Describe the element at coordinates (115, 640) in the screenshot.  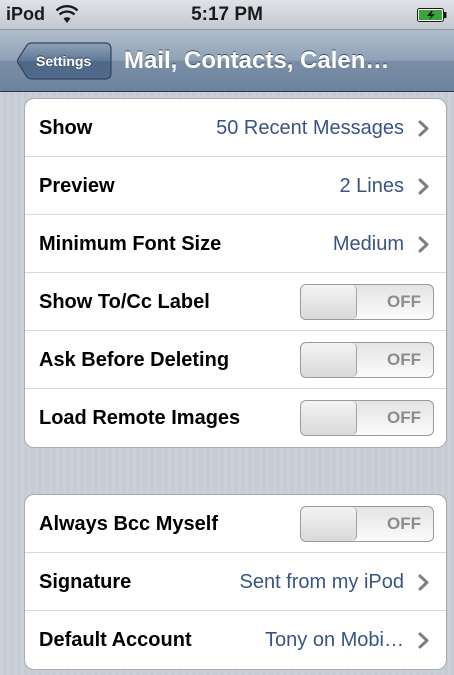
I see `row-label: Default Account` at that location.